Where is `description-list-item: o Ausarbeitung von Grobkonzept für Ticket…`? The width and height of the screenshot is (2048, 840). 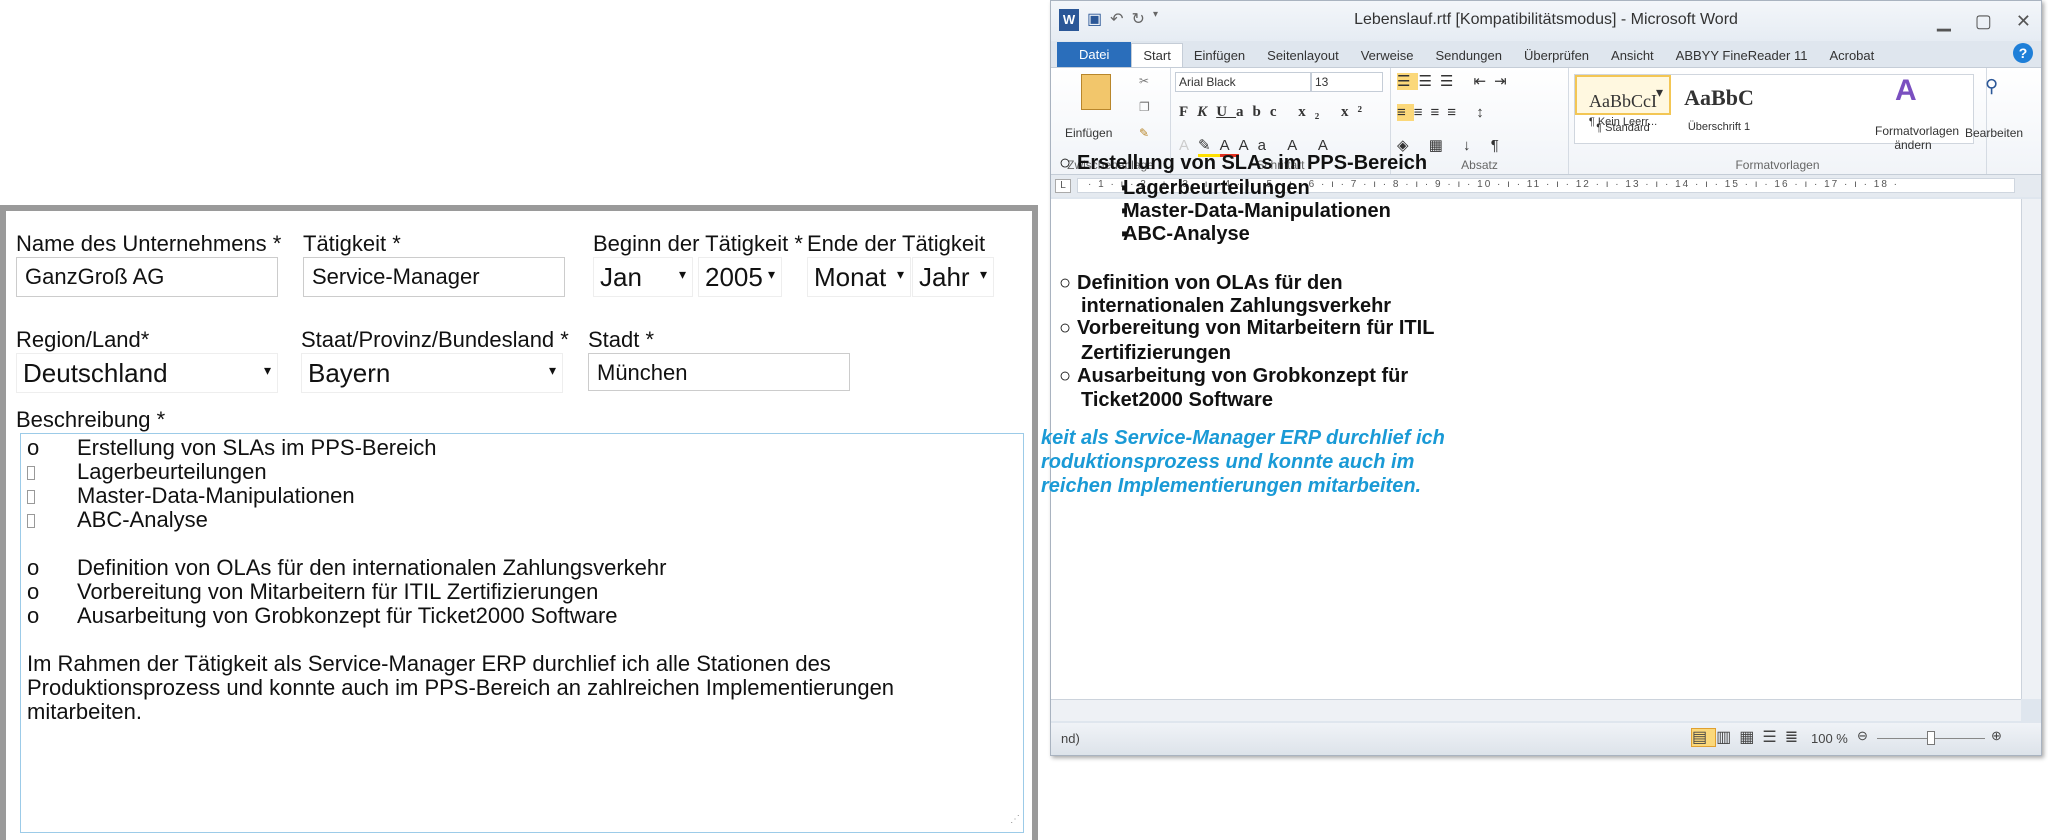
description-list-item: o Ausarbeitung von Grobkonzept für Ticket… is located at coordinates (522, 616).